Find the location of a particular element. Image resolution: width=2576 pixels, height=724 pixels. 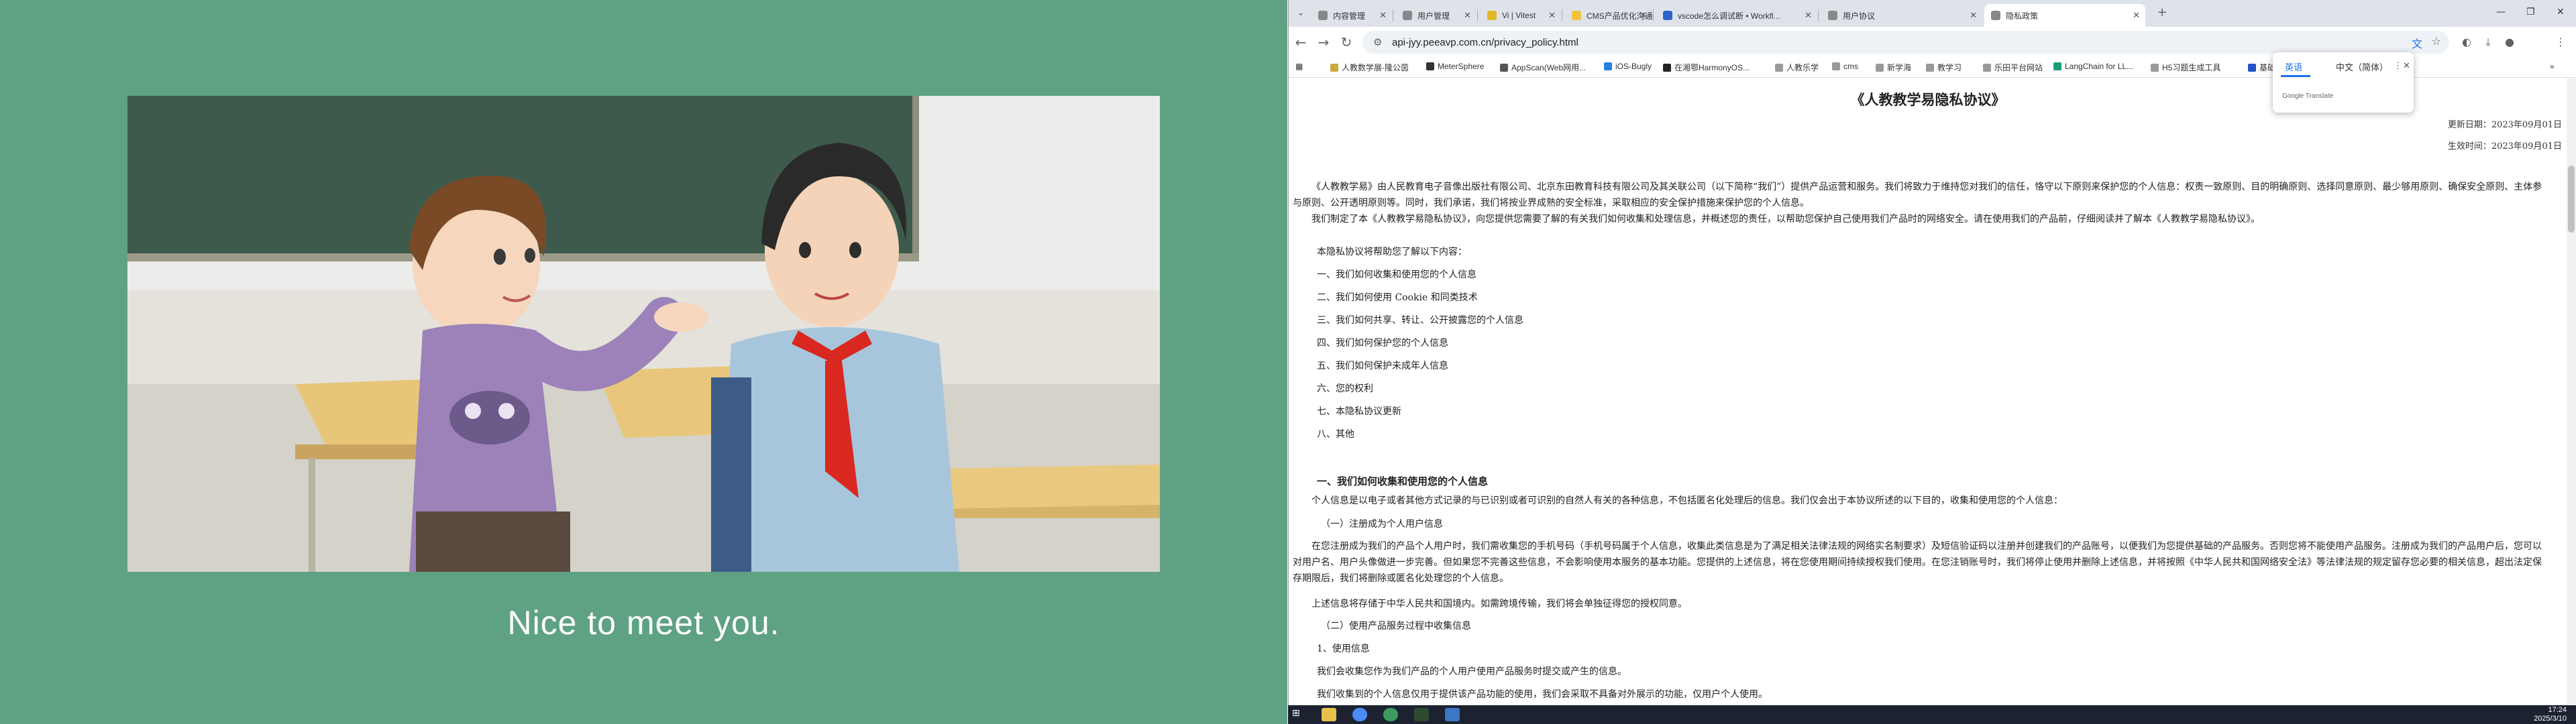

tab-cms: CMS产品优化沟通图述 ✕ is located at coordinates (1608, 15).